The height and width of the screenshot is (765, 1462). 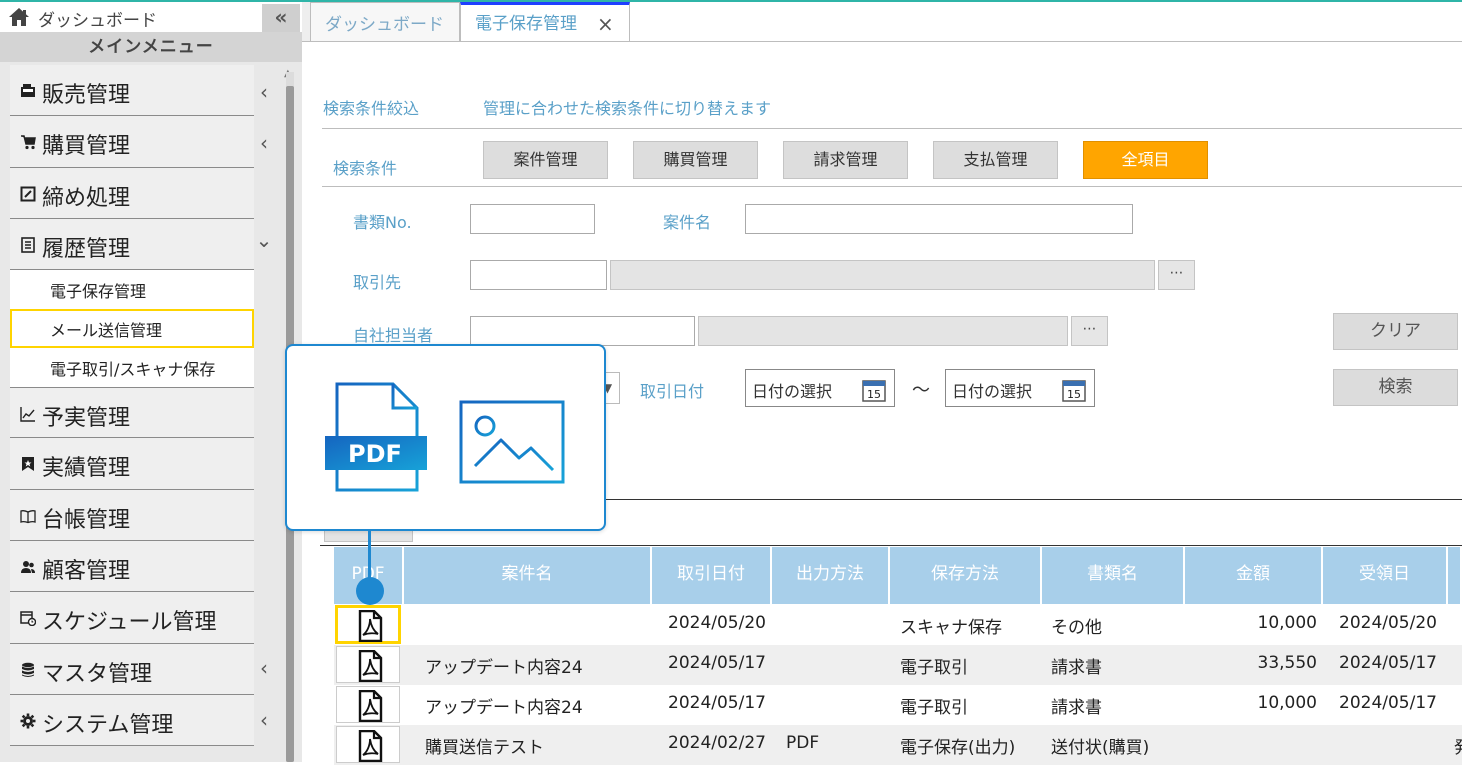 What do you see at coordinates (1395, 387) in the screenshot?
I see `search-button: 検索` at bounding box center [1395, 387].